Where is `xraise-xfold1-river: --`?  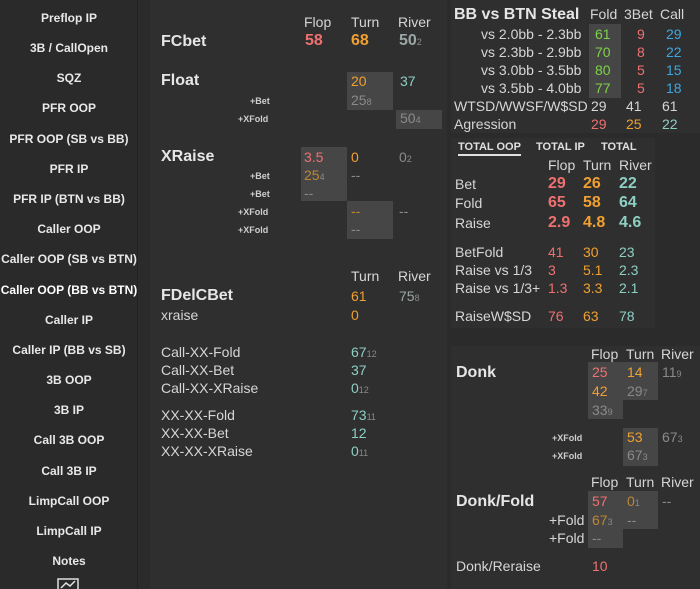 xraise-xfold1-river: -- is located at coordinates (403, 211).